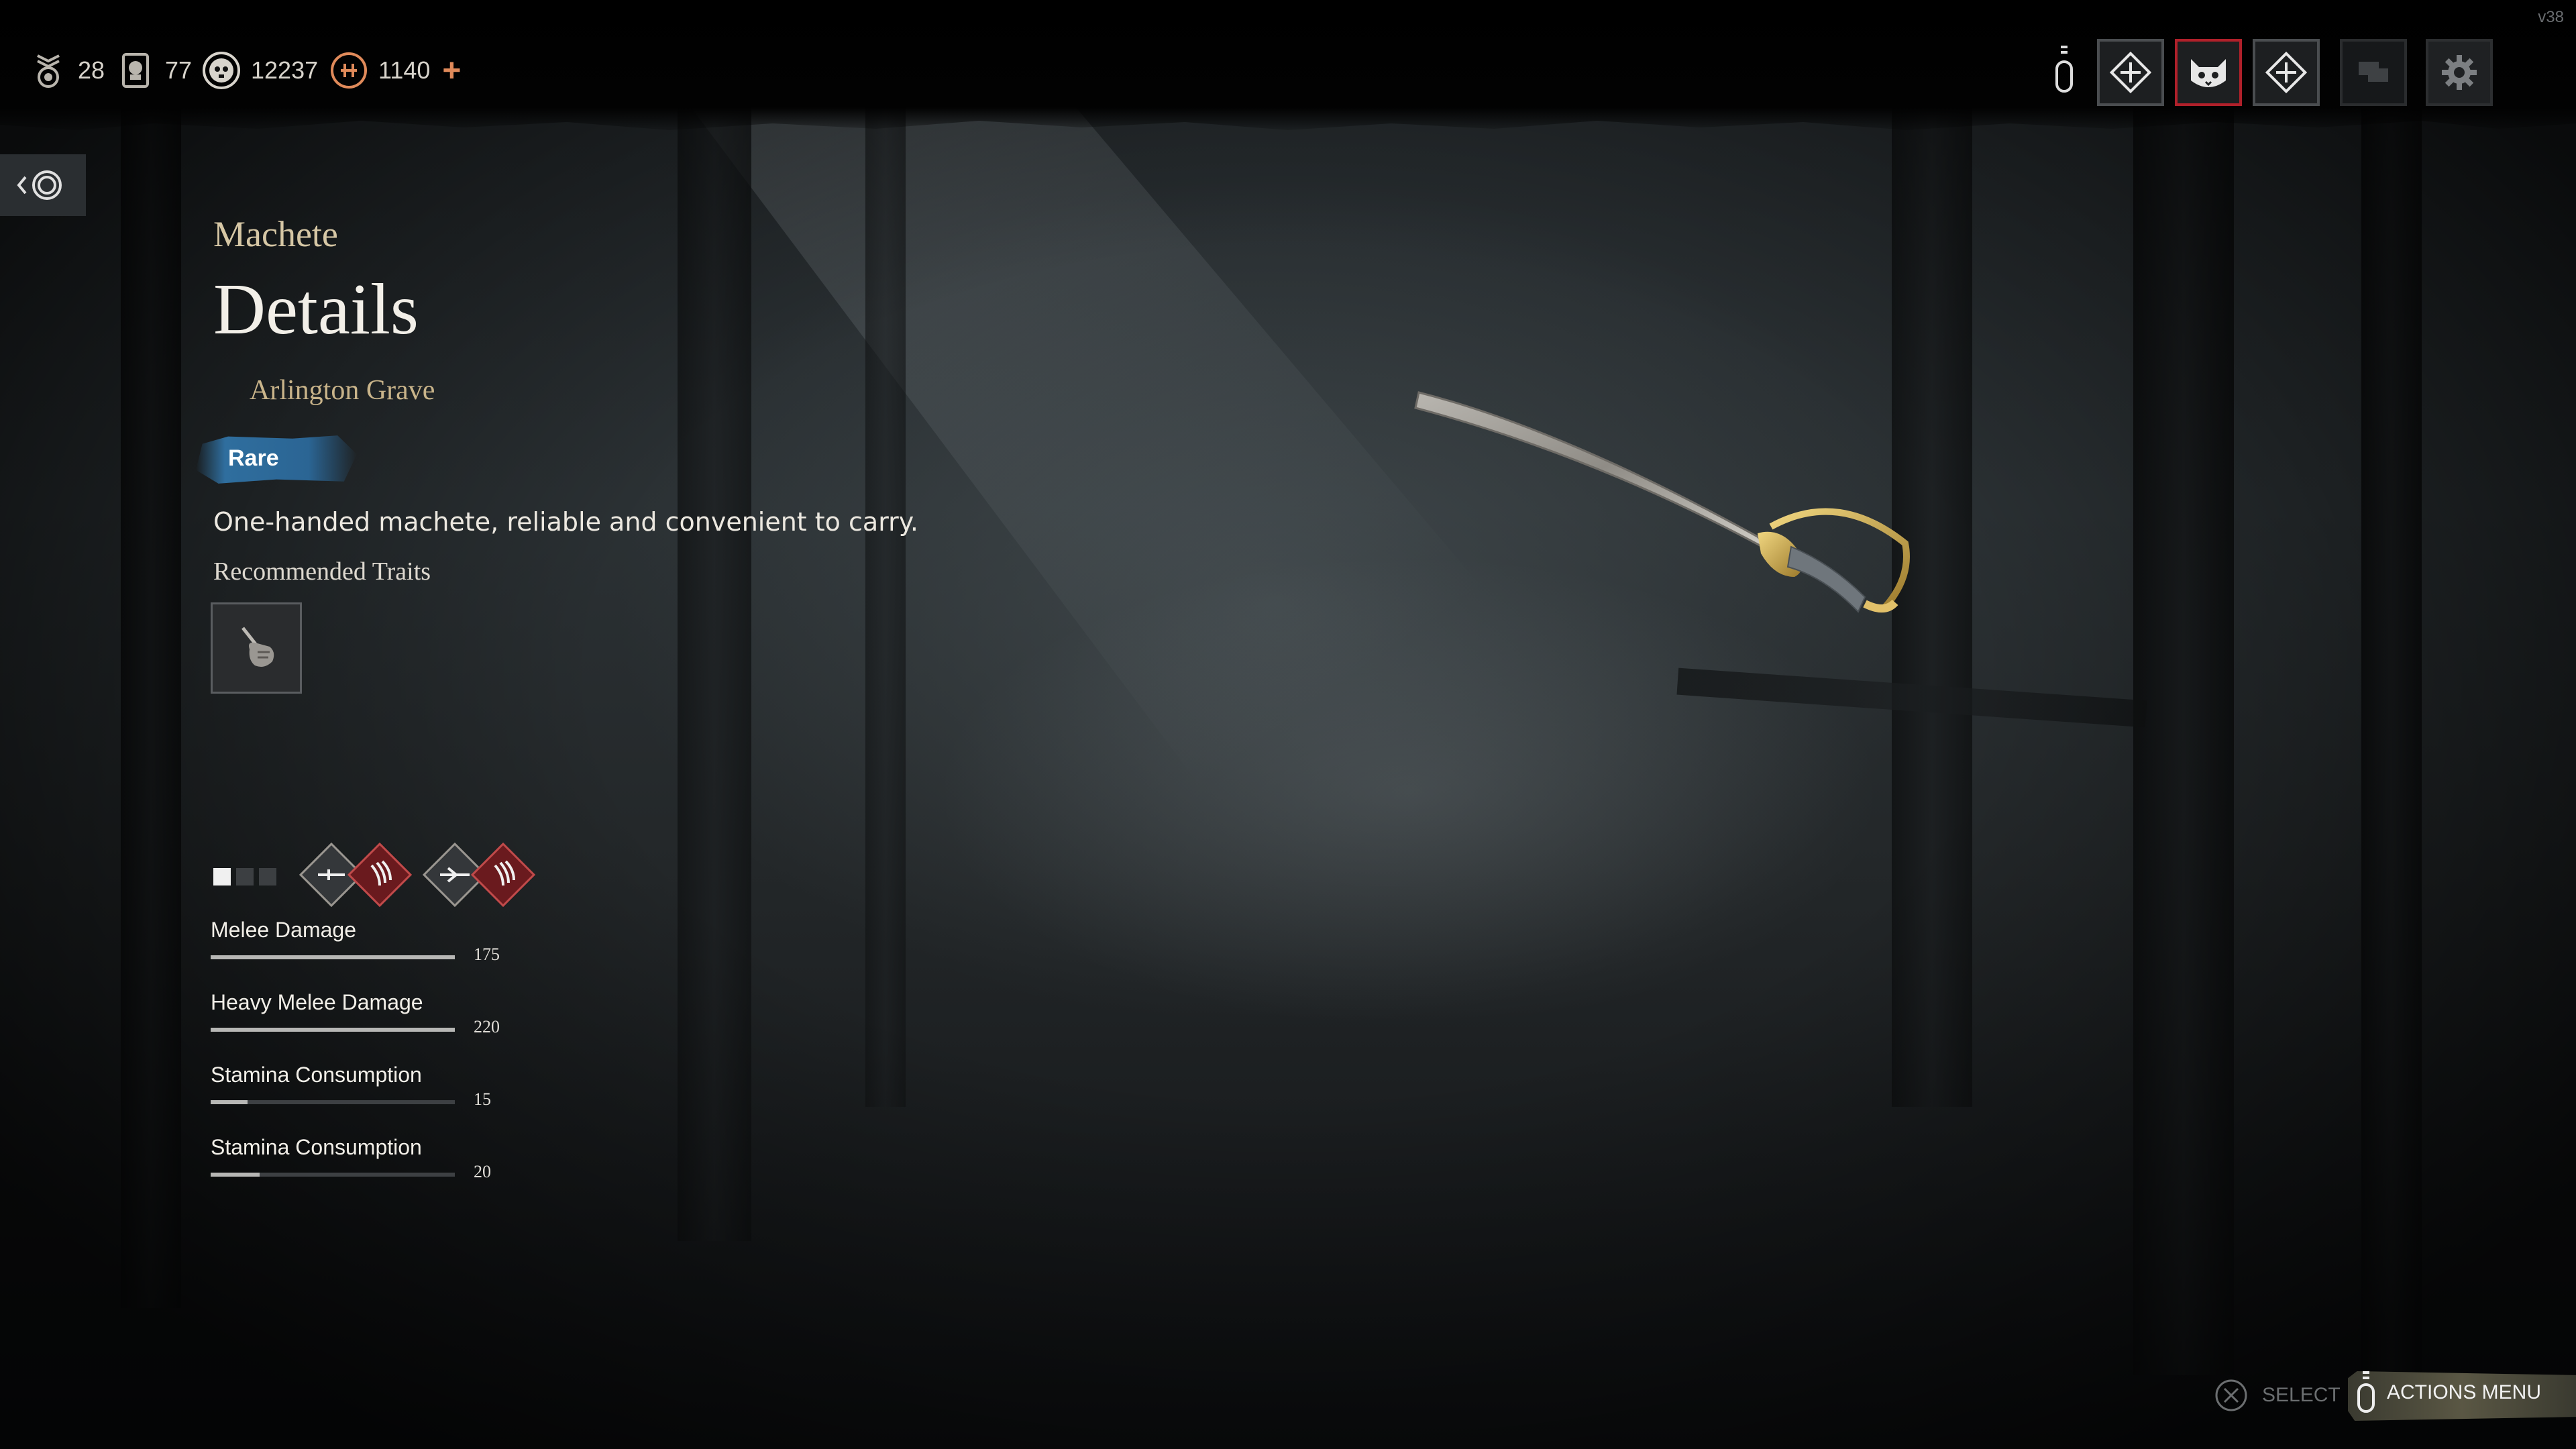 Image resolution: width=2576 pixels, height=1449 pixels. What do you see at coordinates (153, 70) in the screenshot?
I see `currency-skull-token: 77` at bounding box center [153, 70].